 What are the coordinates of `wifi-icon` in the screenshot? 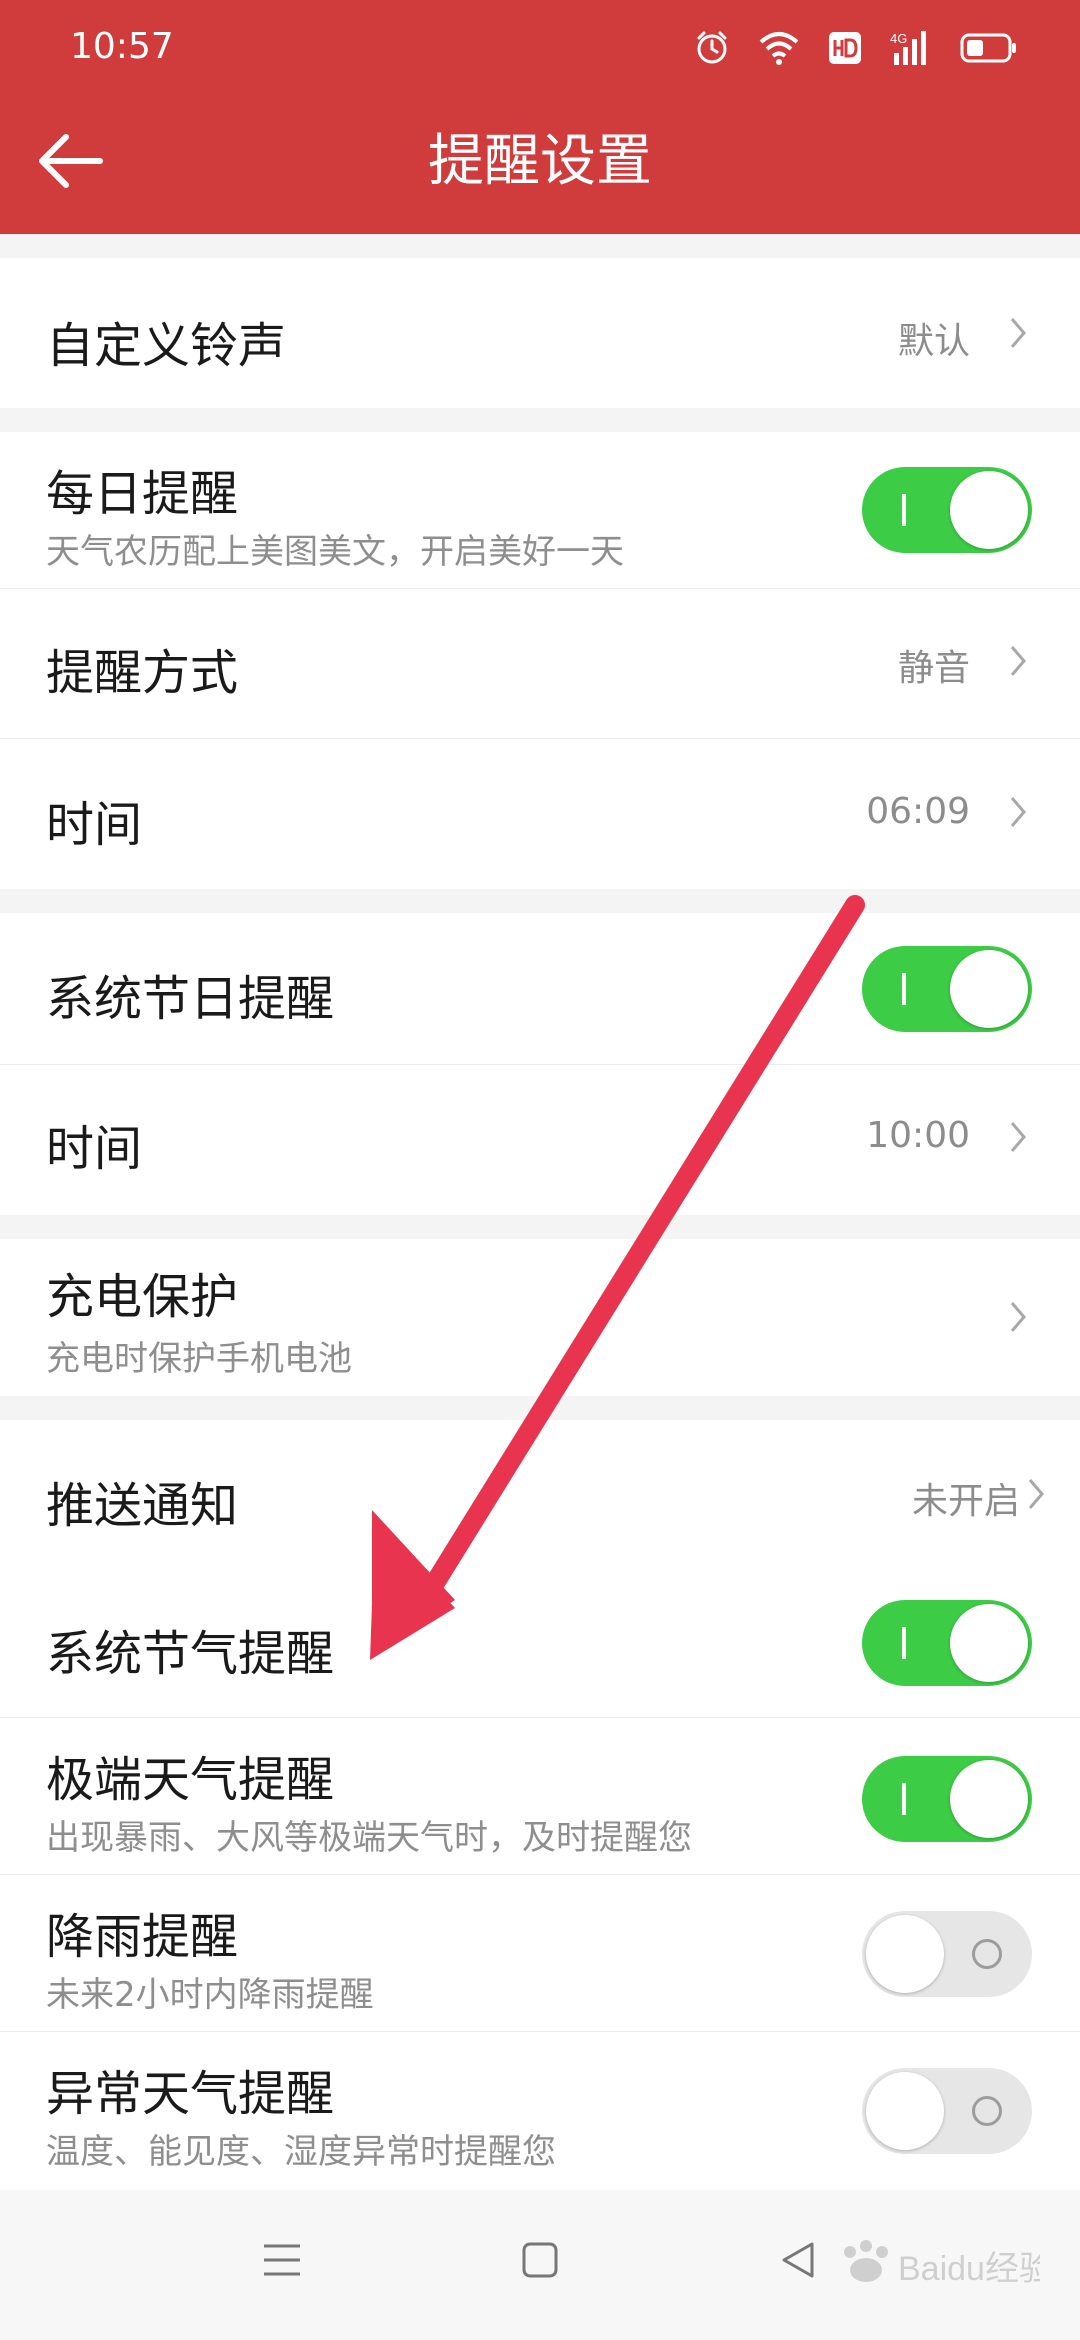 It's located at (779, 48).